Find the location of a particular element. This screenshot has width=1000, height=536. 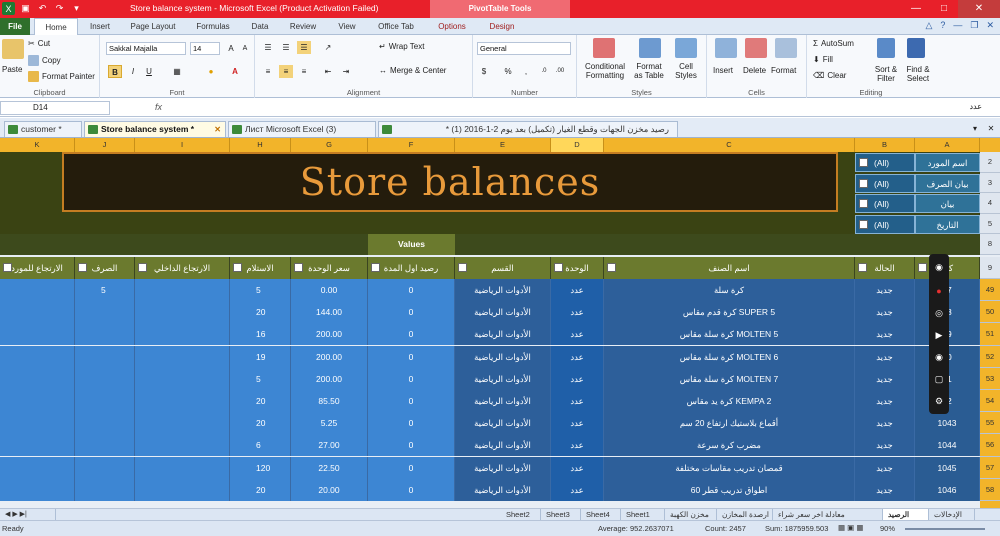

cell-a: 1046 is located at coordinates (947, 489).